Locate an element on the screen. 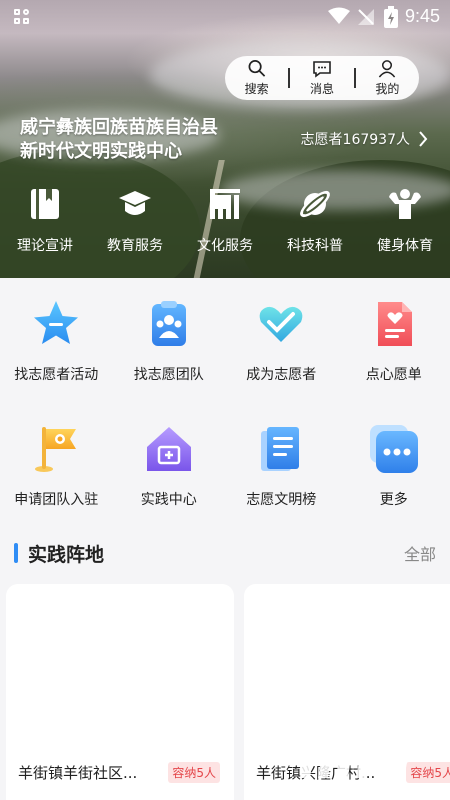 This screenshot has width=450, height=800. category-theory: 理论宣讲 is located at coordinates (45, 220).